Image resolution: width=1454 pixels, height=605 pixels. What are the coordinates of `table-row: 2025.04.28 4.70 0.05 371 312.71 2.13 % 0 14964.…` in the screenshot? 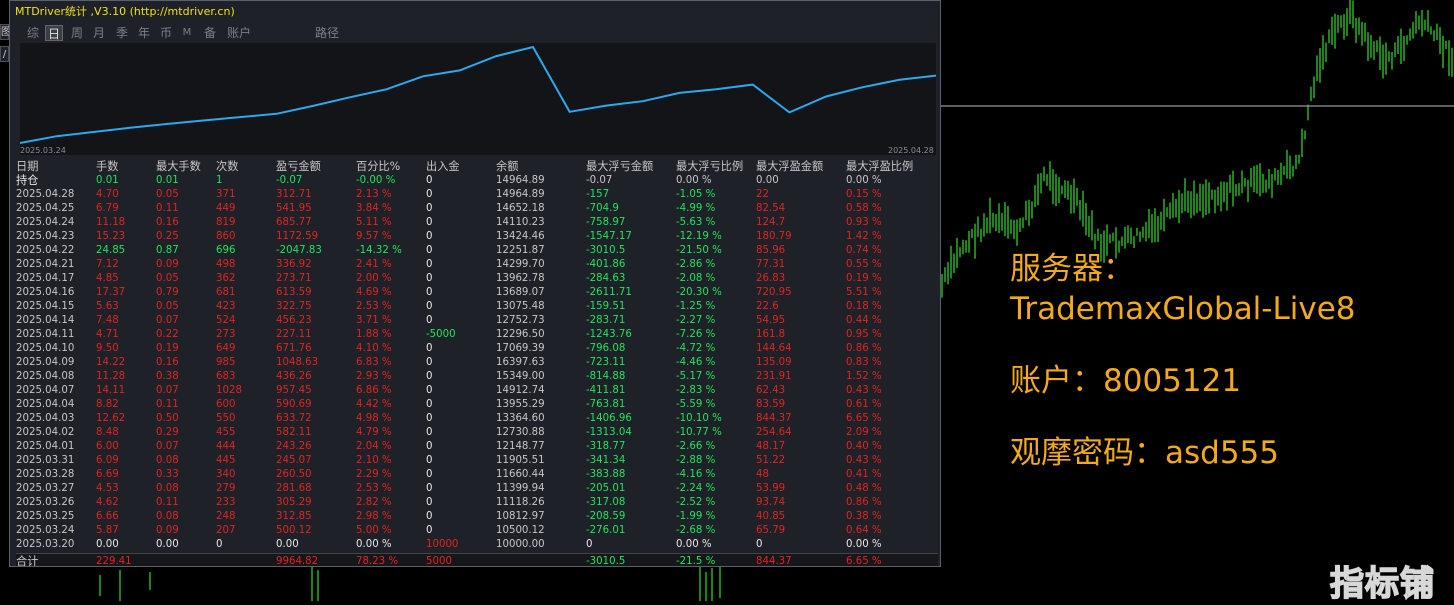 It's located at (477, 195).